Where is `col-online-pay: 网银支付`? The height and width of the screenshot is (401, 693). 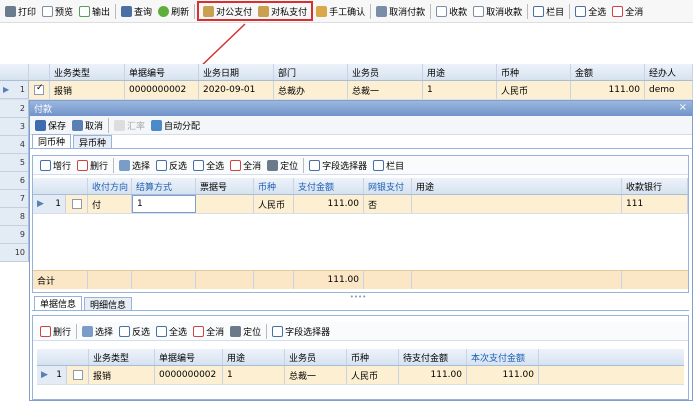
col-online-pay: 网银支付 is located at coordinates (388, 186).